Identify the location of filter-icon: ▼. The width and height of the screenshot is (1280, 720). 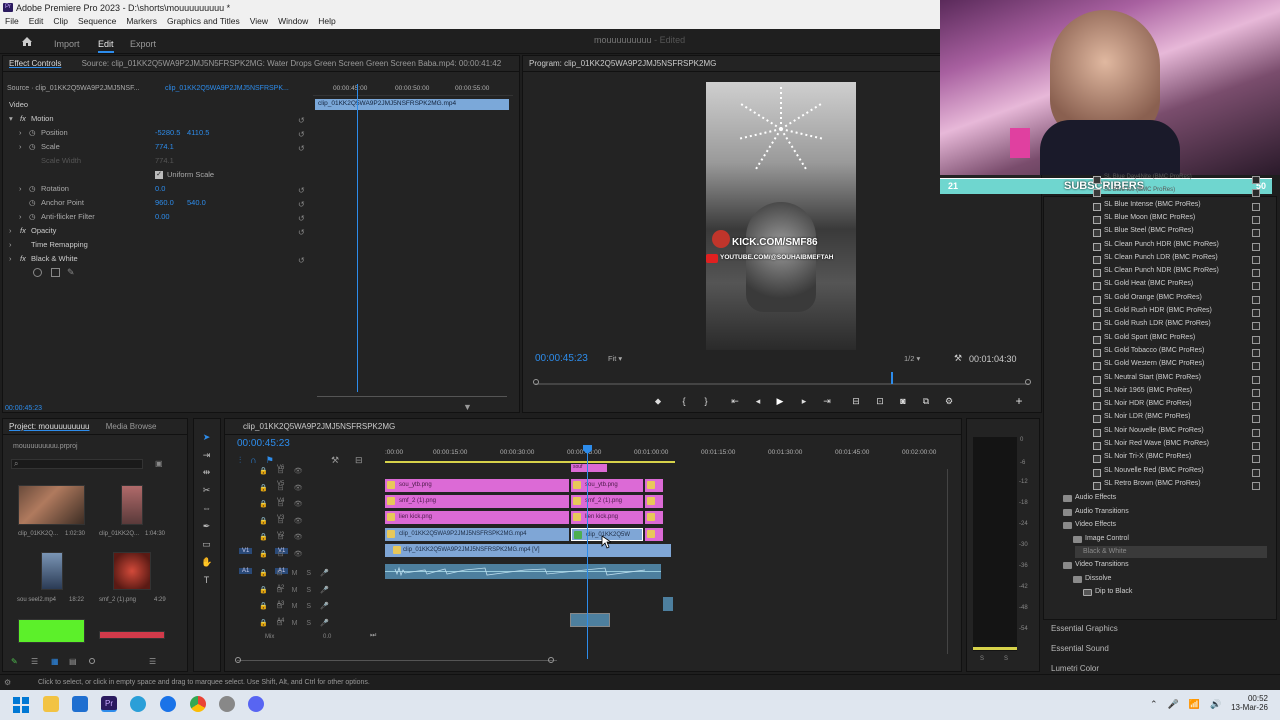
(467, 407).